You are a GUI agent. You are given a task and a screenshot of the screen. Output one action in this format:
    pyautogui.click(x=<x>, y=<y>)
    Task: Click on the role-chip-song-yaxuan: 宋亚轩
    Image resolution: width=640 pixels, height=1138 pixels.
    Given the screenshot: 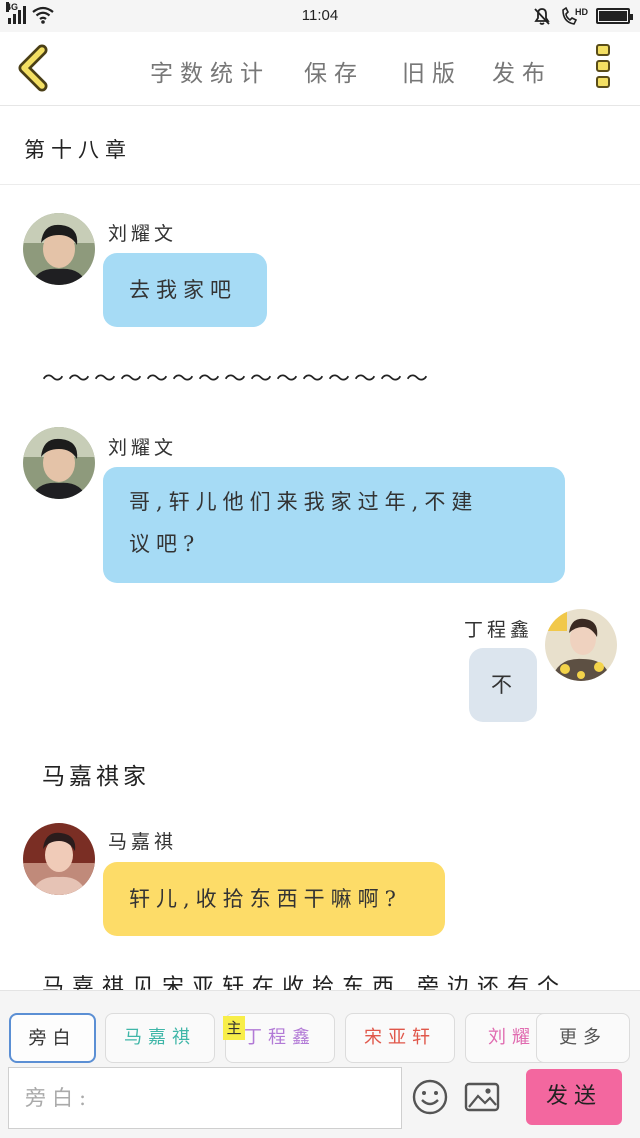 What is the action you would take?
    pyautogui.click(x=400, y=1038)
    